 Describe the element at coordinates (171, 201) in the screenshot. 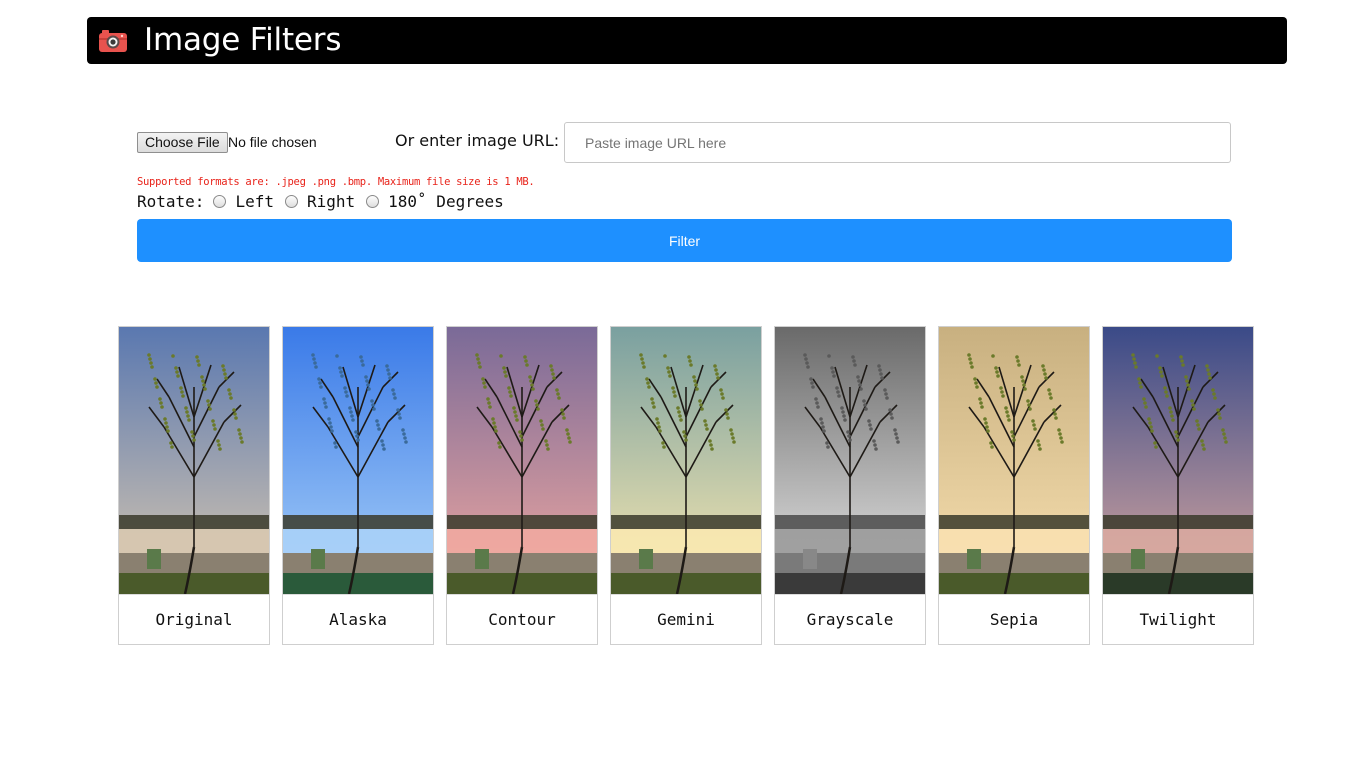

I see `rotate-label: Rotate:` at that location.